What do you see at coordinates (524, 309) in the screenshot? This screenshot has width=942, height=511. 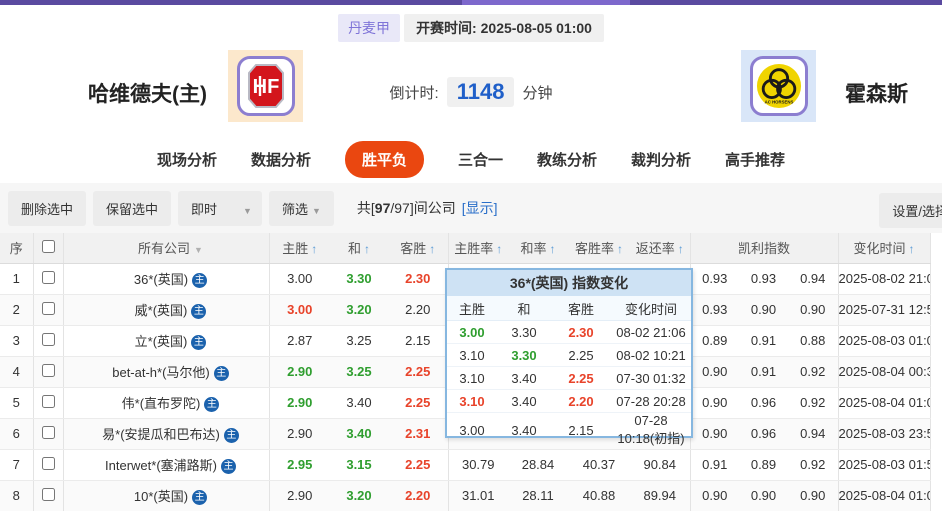 I see `popup-col-1: 和` at bounding box center [524, 309].